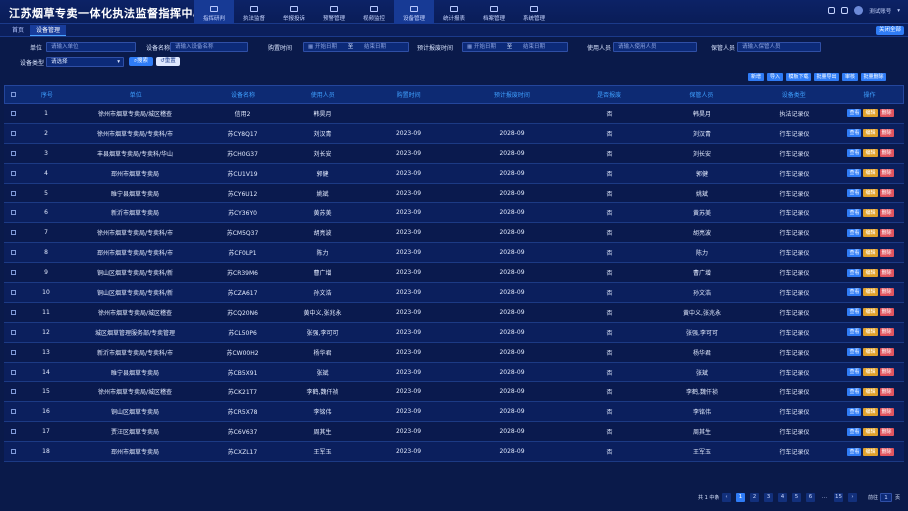 This screenshot has height=511, width=908. I want to click on column-header: 购置时间, so click(408, 94).